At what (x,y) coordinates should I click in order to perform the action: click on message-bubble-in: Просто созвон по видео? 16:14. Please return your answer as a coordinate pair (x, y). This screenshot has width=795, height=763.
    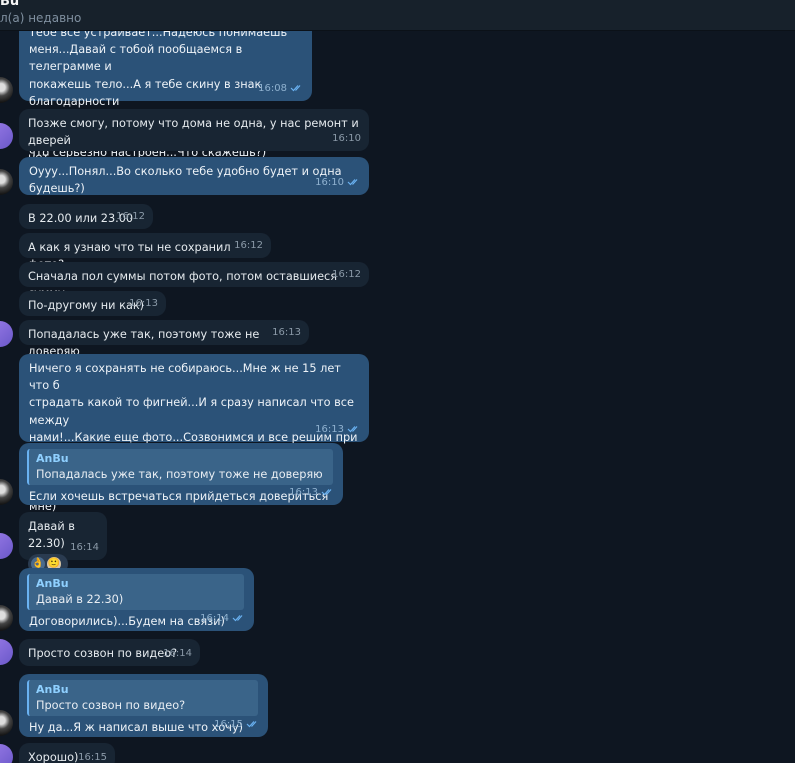
    Looking at the image, I should click on (109, 652).